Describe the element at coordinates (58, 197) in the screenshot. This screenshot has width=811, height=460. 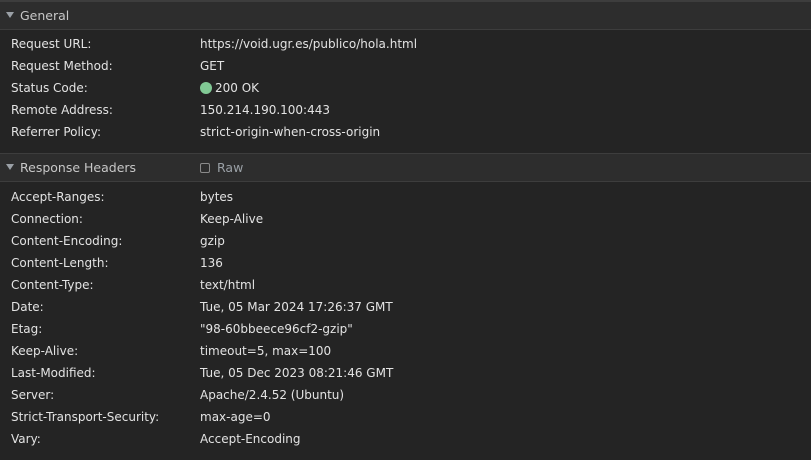
I see `header-key: Accept-Ranges:` at that location.